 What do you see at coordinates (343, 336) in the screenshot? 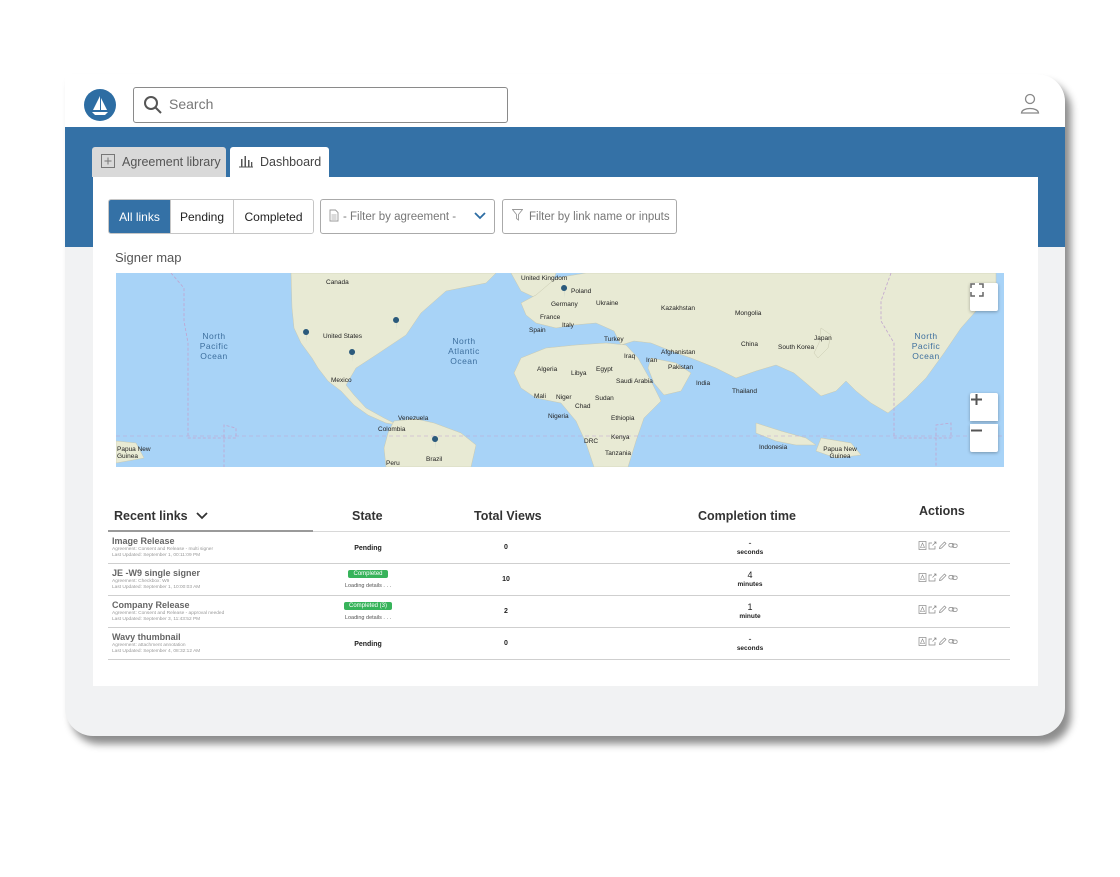
I see `country-label: United States` at bounding box center [343, 336].